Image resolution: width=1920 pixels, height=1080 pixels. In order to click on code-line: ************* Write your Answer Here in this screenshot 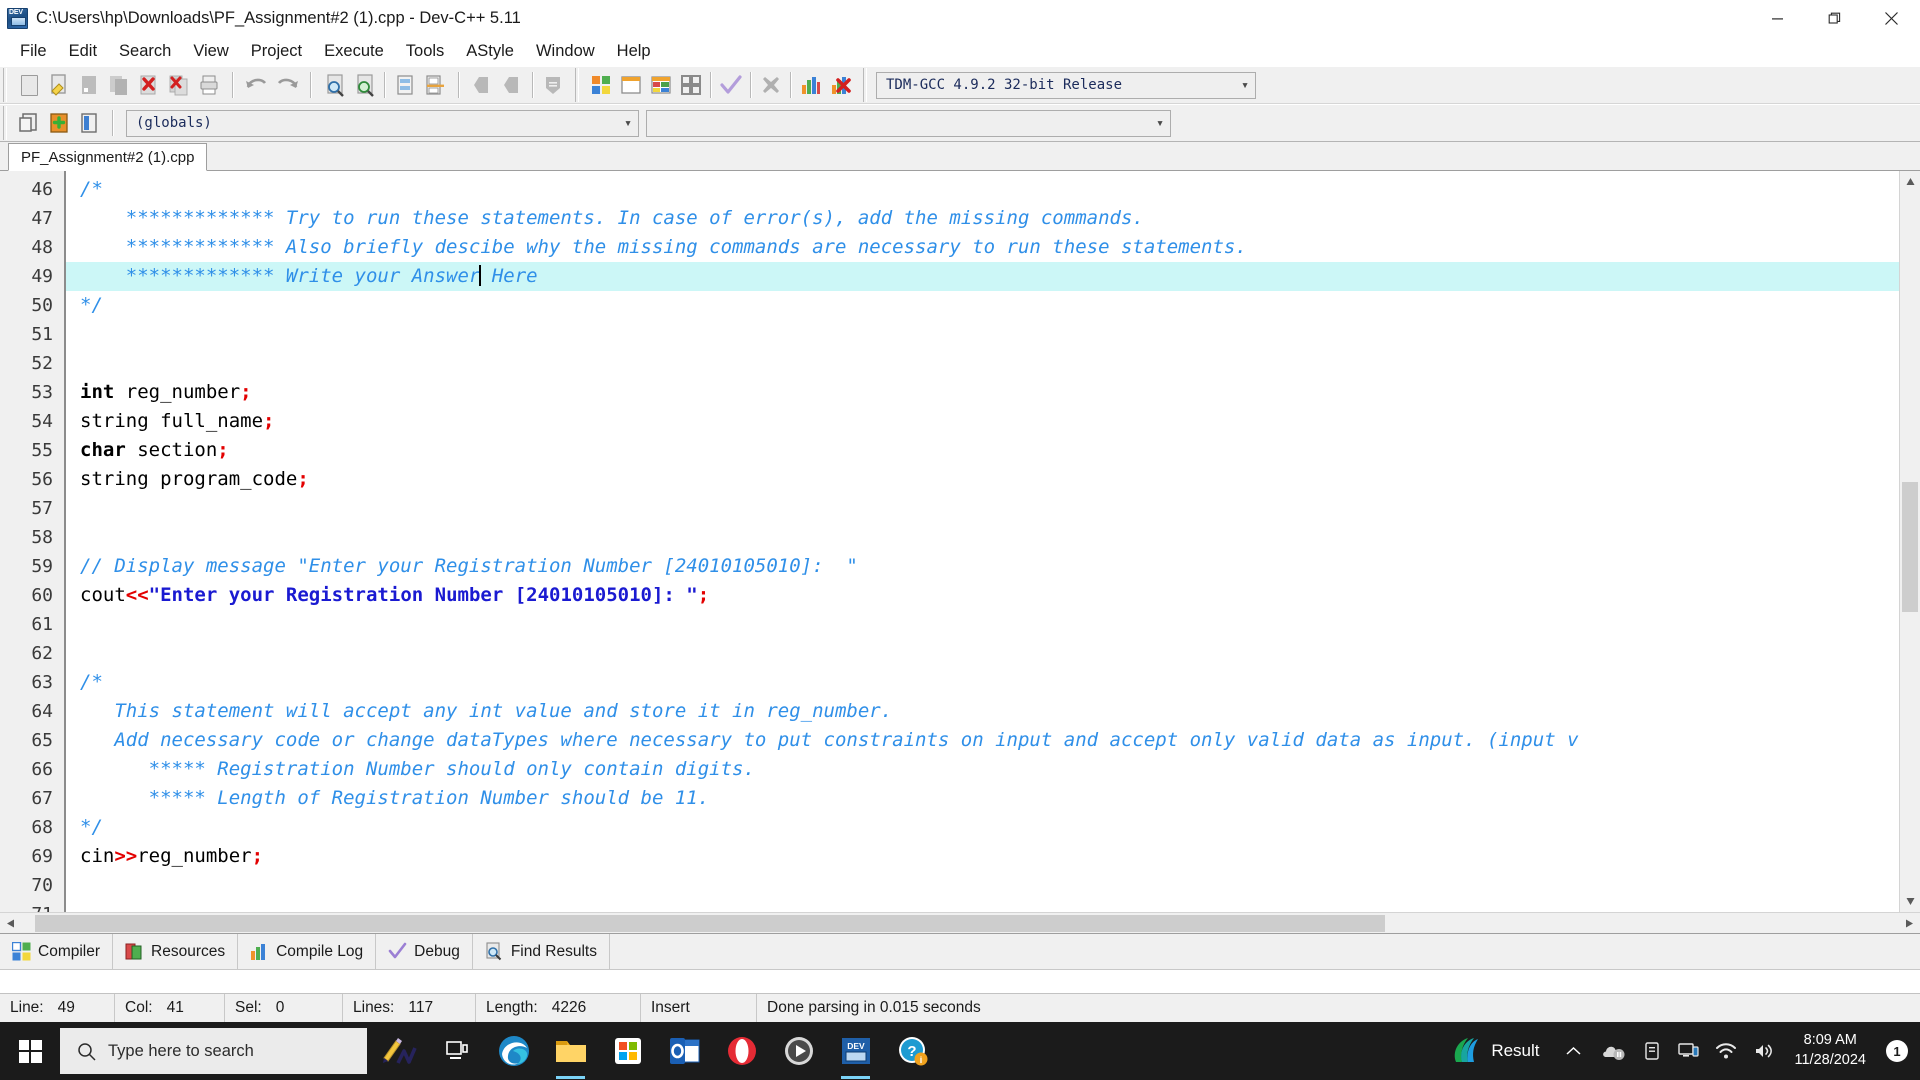, I will do `click(982, 276)`.